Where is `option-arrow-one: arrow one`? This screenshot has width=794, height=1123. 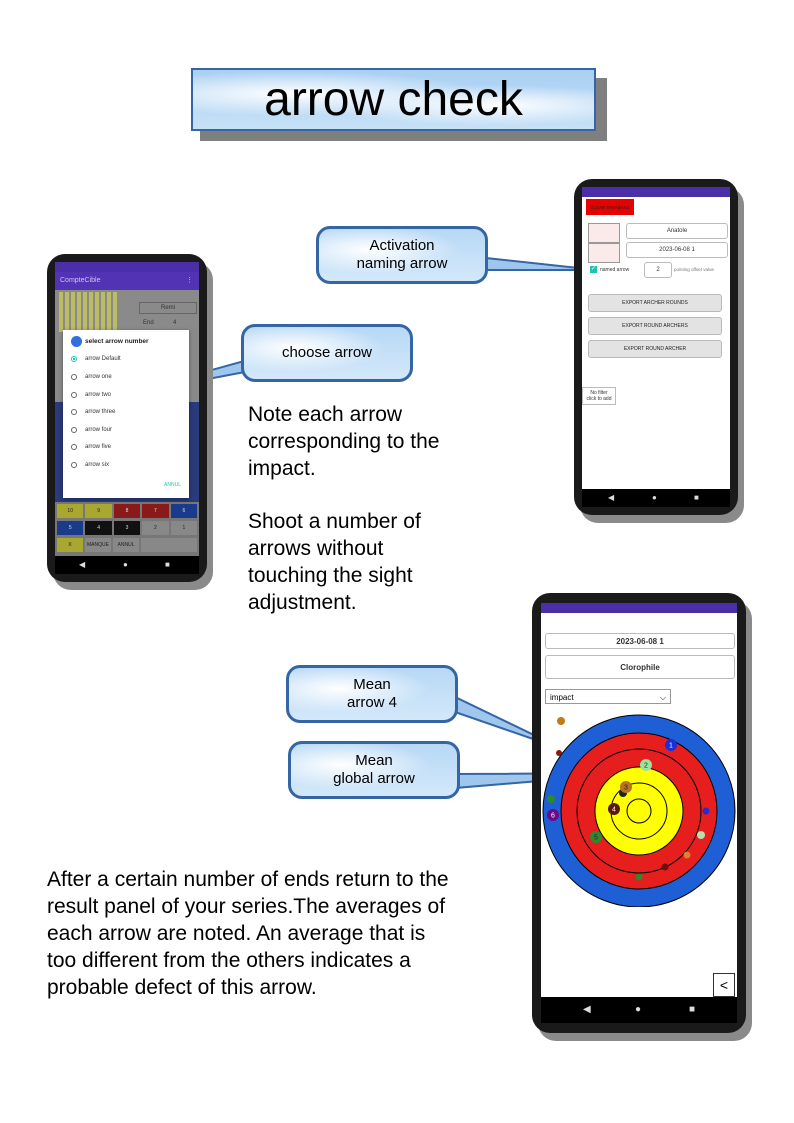
option-arrow-one: arrow one is located at coordinates (91, 377).